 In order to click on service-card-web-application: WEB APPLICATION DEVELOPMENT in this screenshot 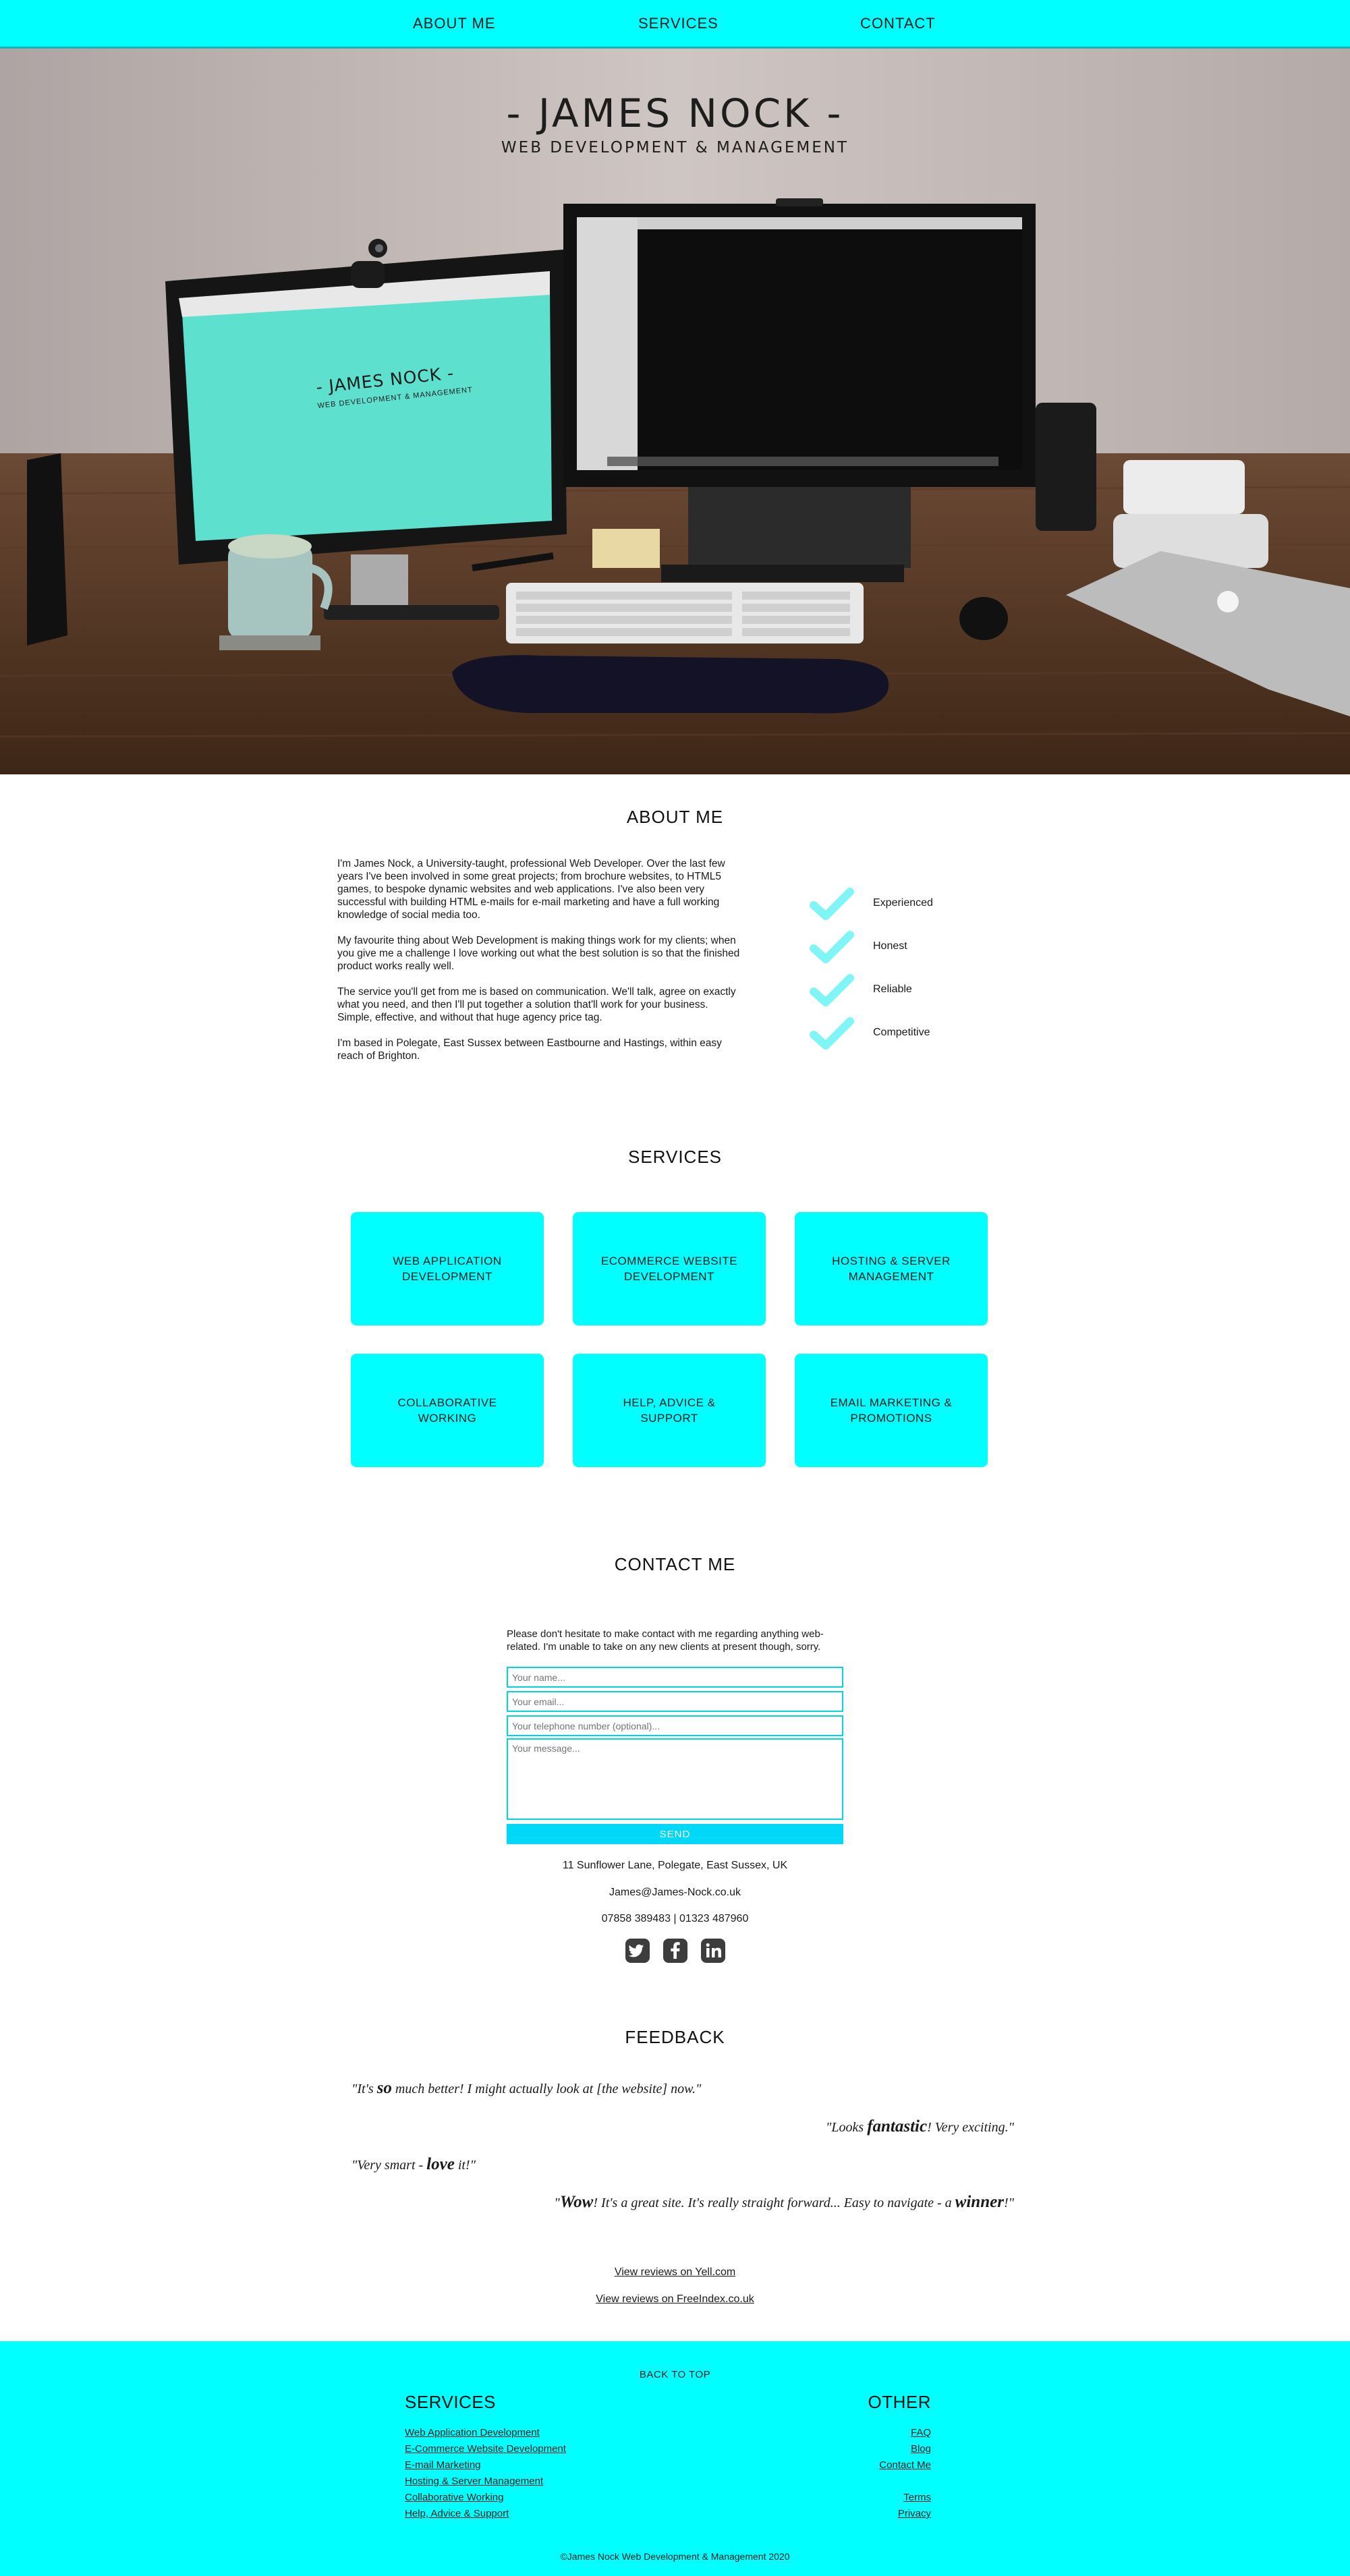, I will do `click(447, 1268)`.